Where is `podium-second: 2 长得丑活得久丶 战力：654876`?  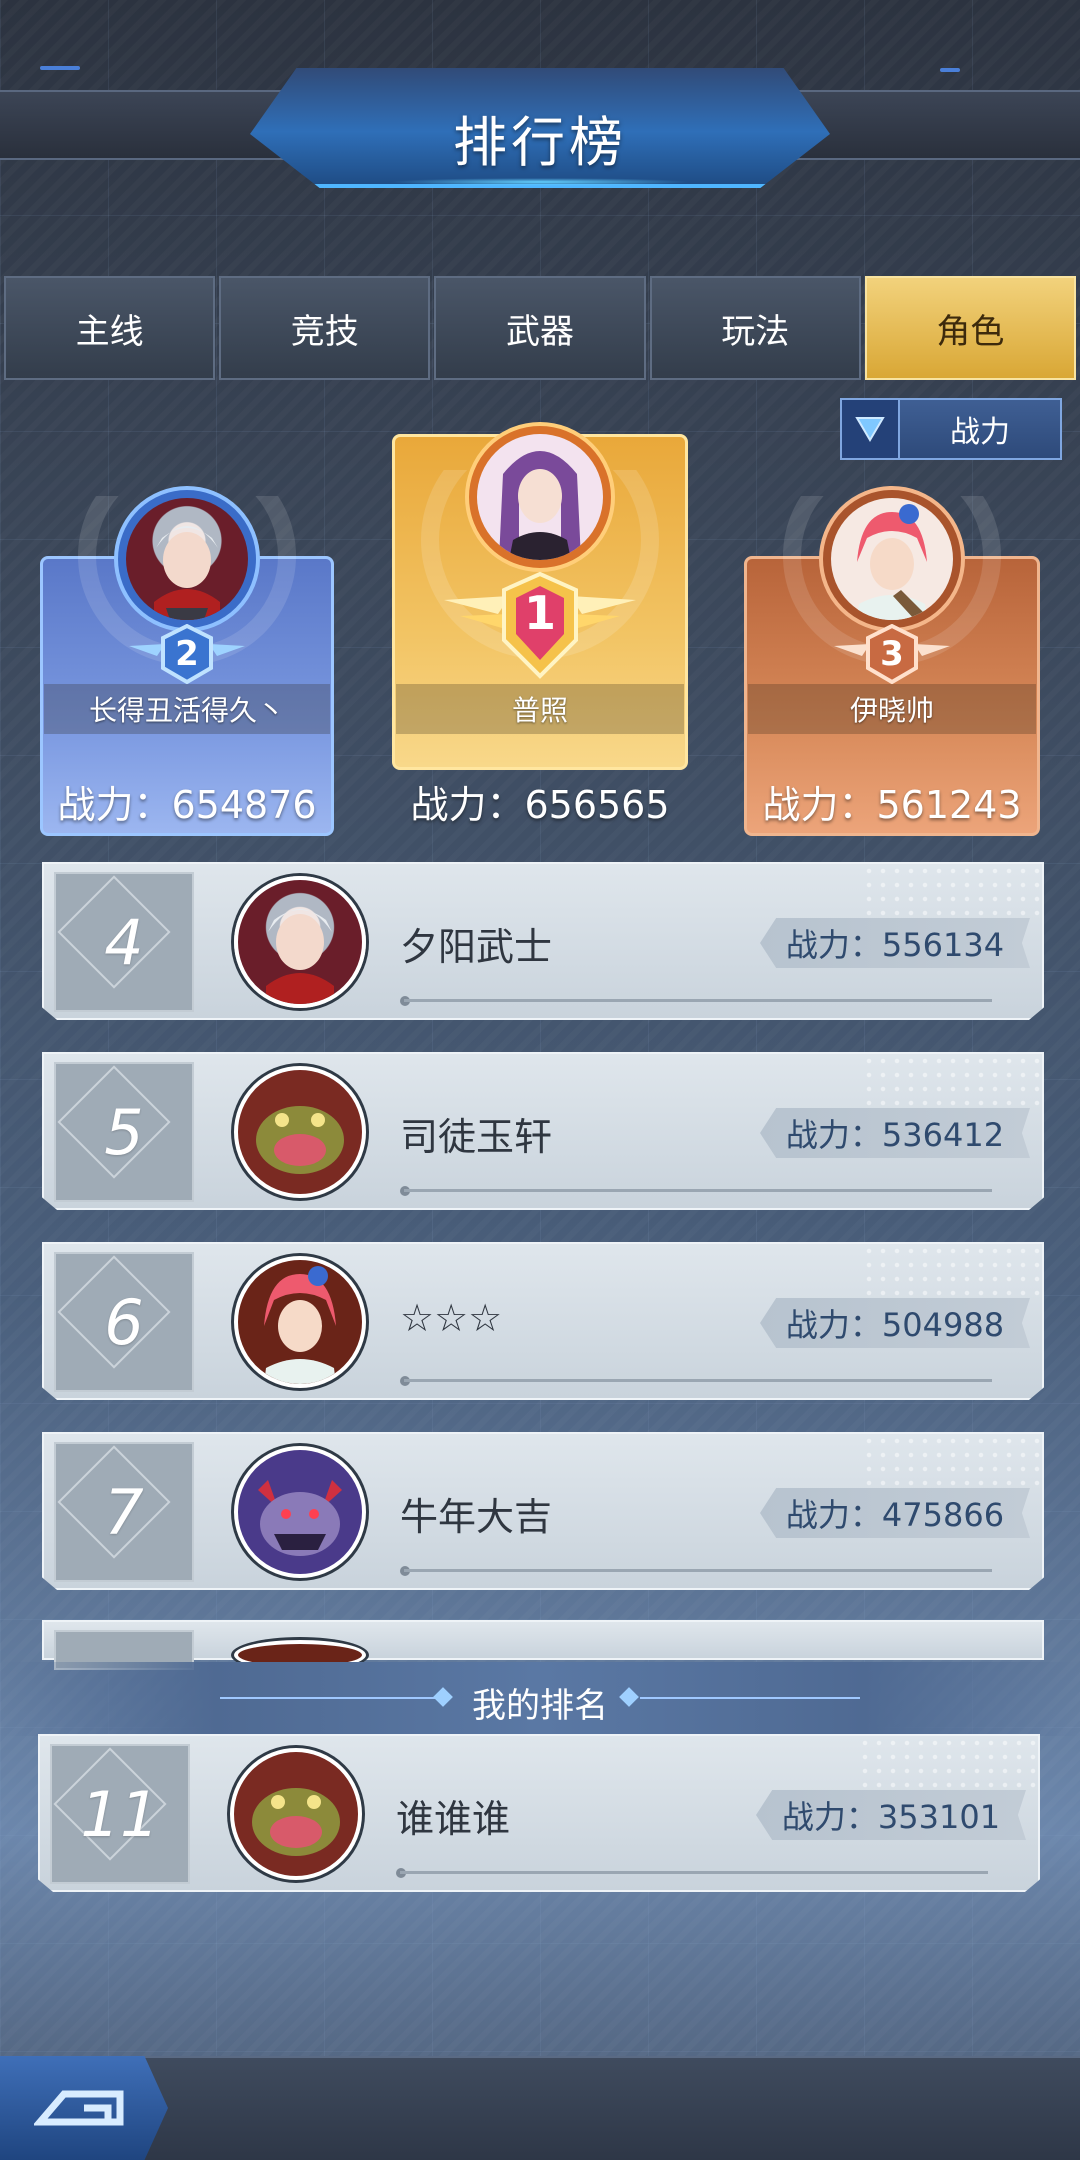
podium-second: 2 长得丑活得久丶 战力：654876 is located at coordinates (187, 661).